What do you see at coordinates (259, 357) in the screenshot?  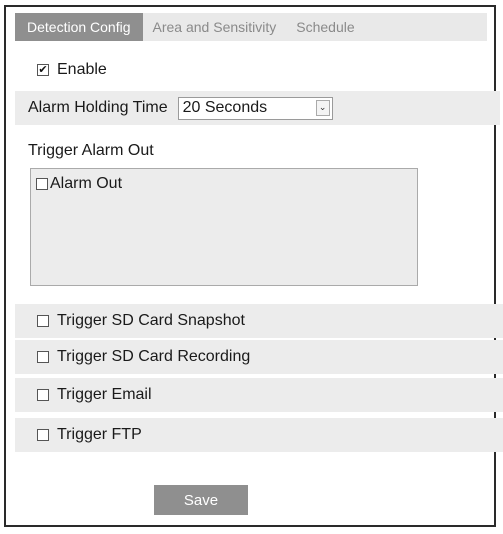 I see `trigger-sd-recording-row: Trigger SD Card Recording` at bounding box center [259, 357].